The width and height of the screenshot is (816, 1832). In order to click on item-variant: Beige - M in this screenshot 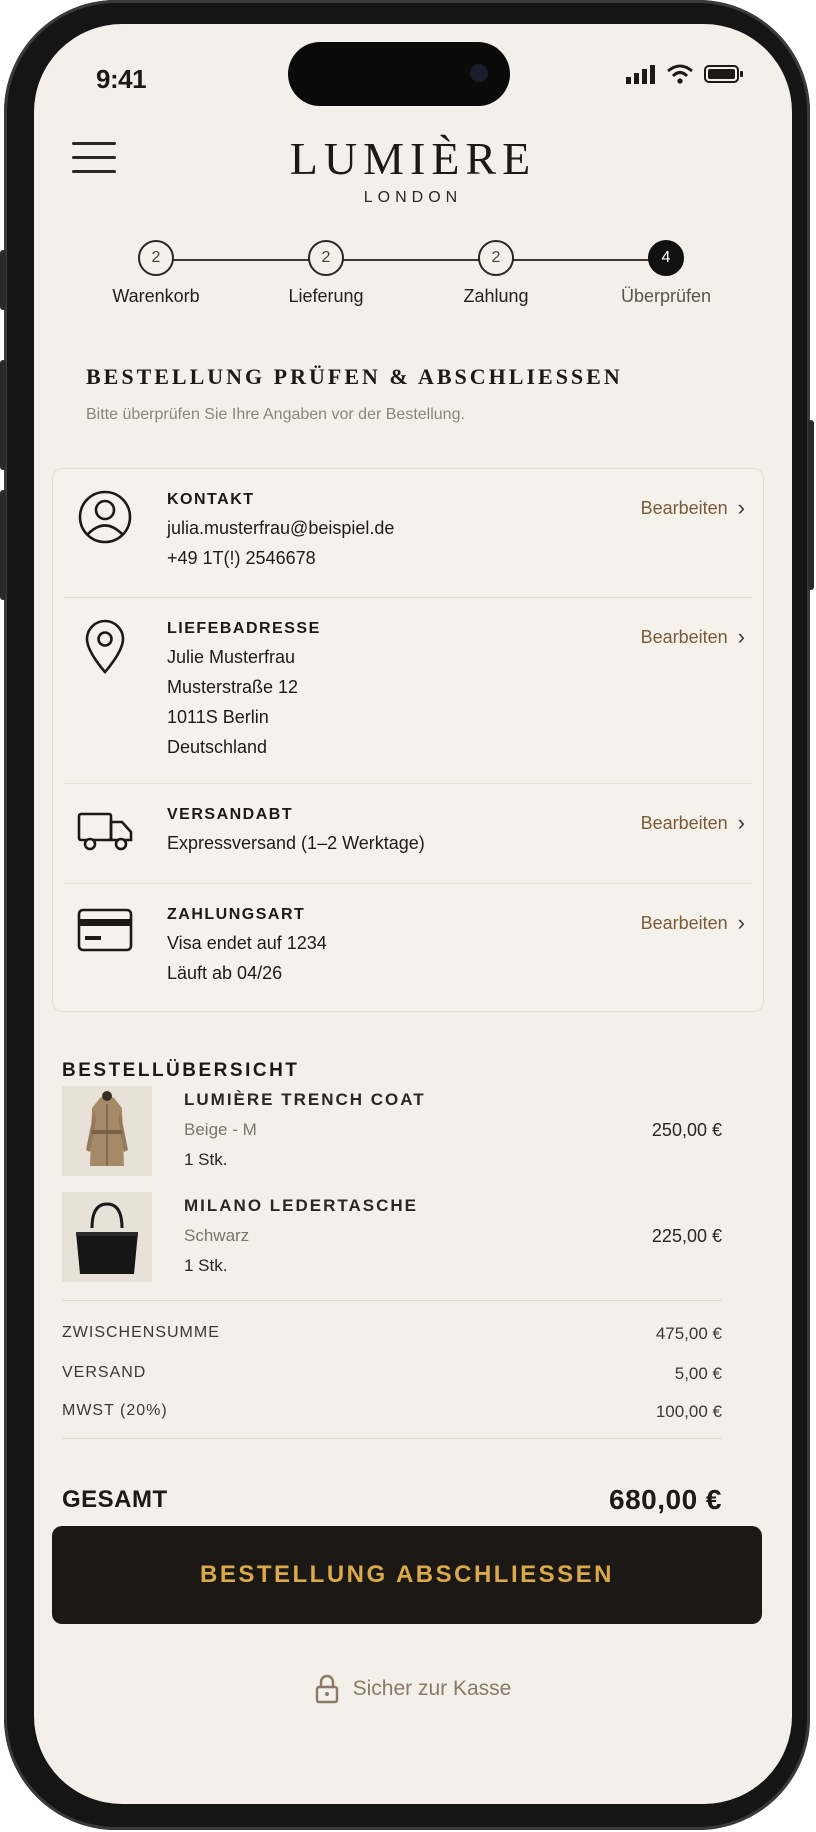, I will do `click(220, 1129)`.